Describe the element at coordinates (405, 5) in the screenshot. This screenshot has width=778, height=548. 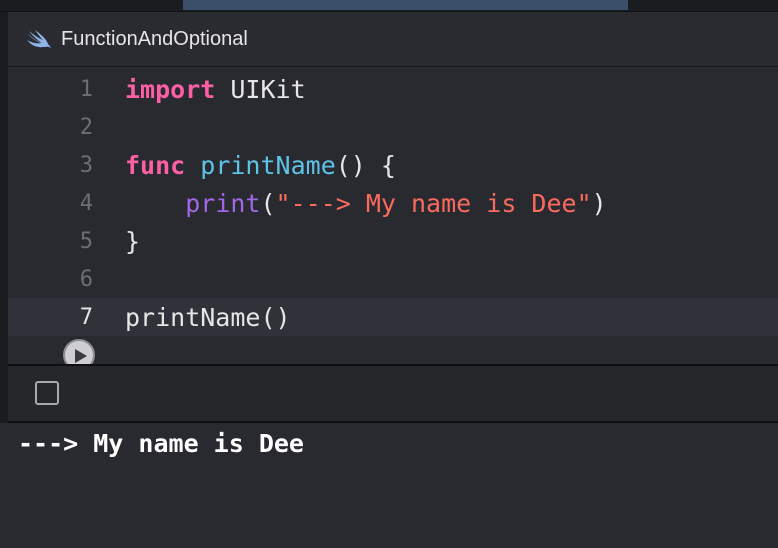
I see `active-tab-strip` at that location.